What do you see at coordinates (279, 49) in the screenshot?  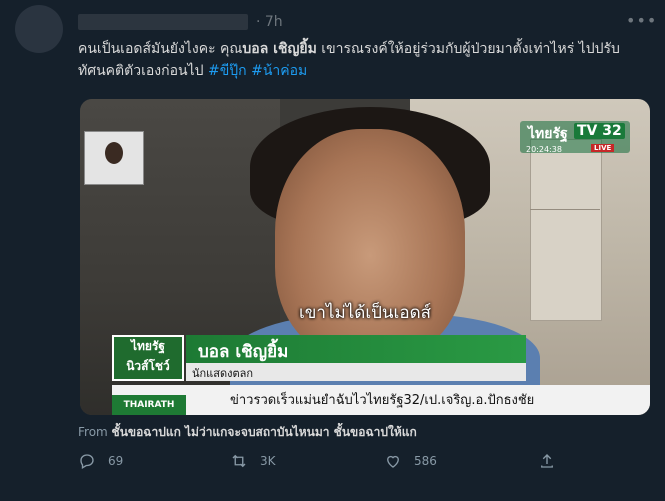 I see `tweet-text-bold-name: บอล เชิญยิ้ม` at bounding box center [279, 49].